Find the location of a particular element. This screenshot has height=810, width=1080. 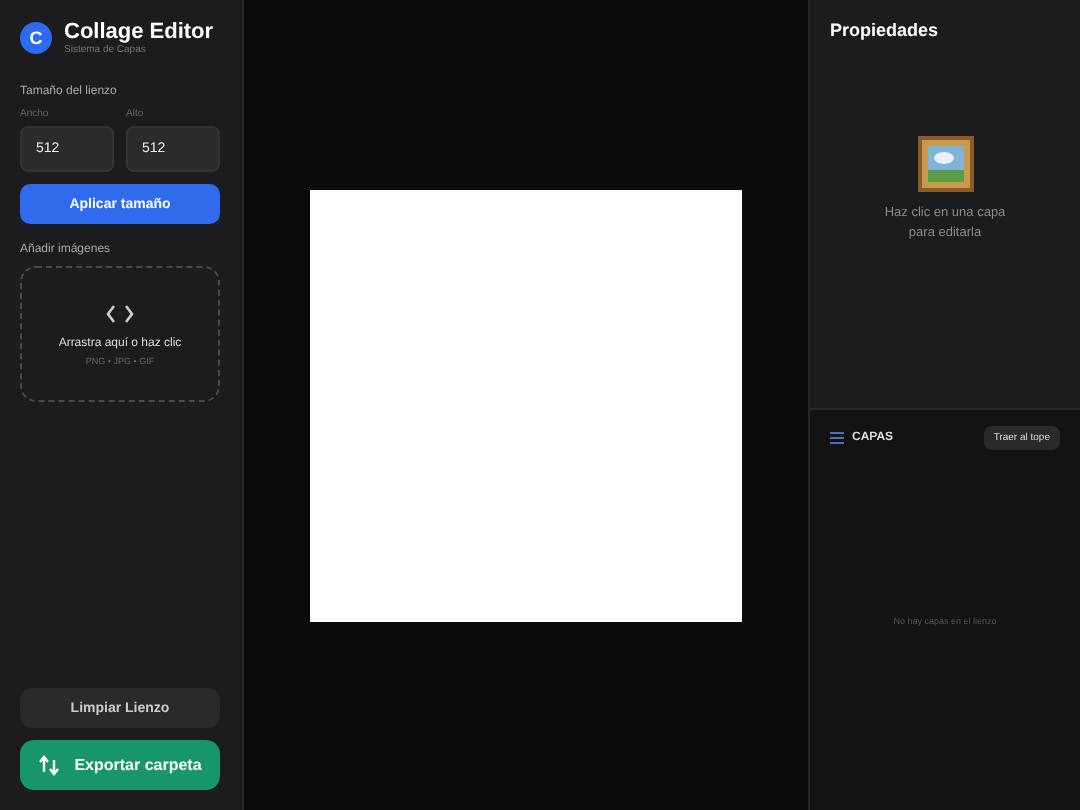

app-logo: C is located at coordinates (36, 38).